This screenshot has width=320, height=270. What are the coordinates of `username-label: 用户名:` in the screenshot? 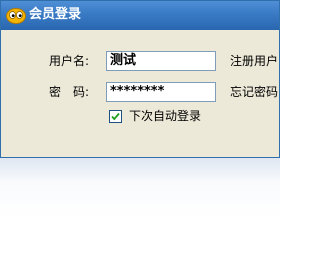 It's located at (69, 61).